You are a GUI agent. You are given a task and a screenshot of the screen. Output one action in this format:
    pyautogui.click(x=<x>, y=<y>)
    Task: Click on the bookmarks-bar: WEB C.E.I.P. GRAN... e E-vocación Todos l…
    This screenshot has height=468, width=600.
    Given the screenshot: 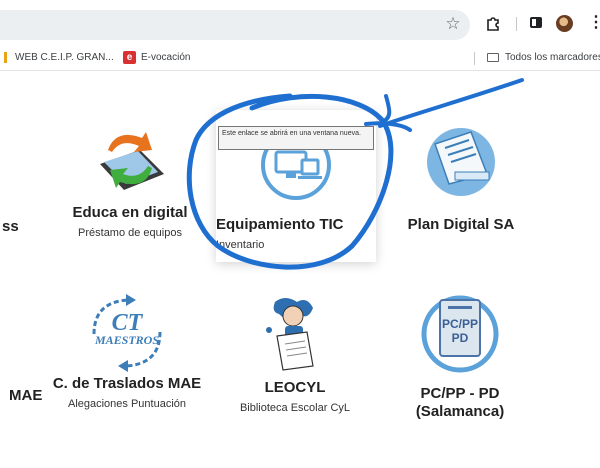 What is the action you would take?
    pyautogui.click(x=300, y=58)
    